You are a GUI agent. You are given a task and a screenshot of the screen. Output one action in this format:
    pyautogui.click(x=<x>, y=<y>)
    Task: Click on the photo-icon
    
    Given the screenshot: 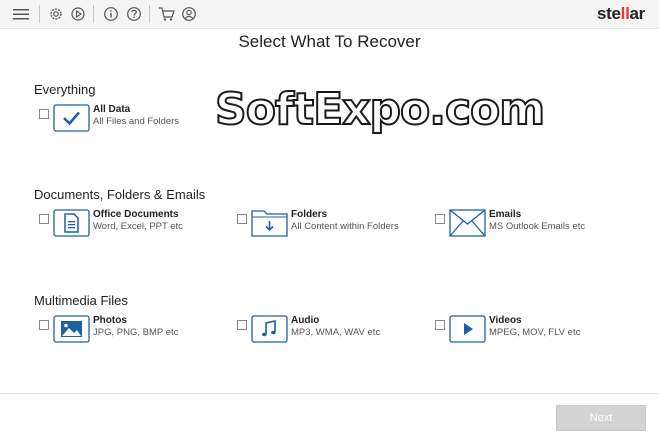 What is the action you would take?
    pyautogui.click(x=71, y=329)
    